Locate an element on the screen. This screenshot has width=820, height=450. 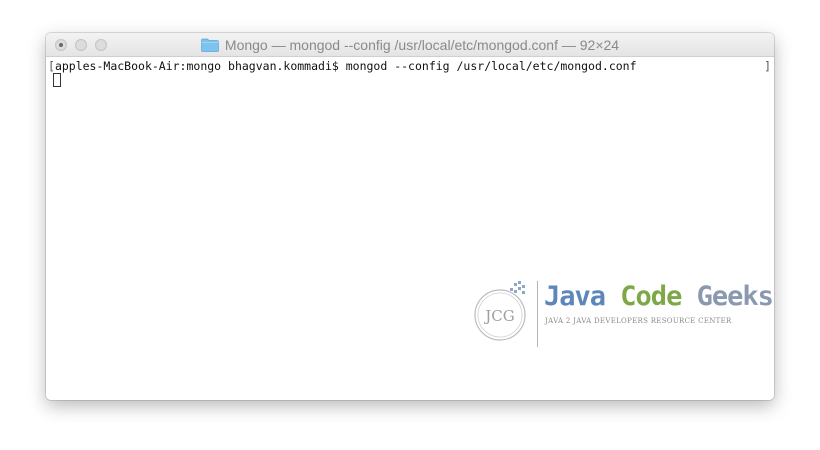
line-marker-right: ] is located at coordinates (767, 66).